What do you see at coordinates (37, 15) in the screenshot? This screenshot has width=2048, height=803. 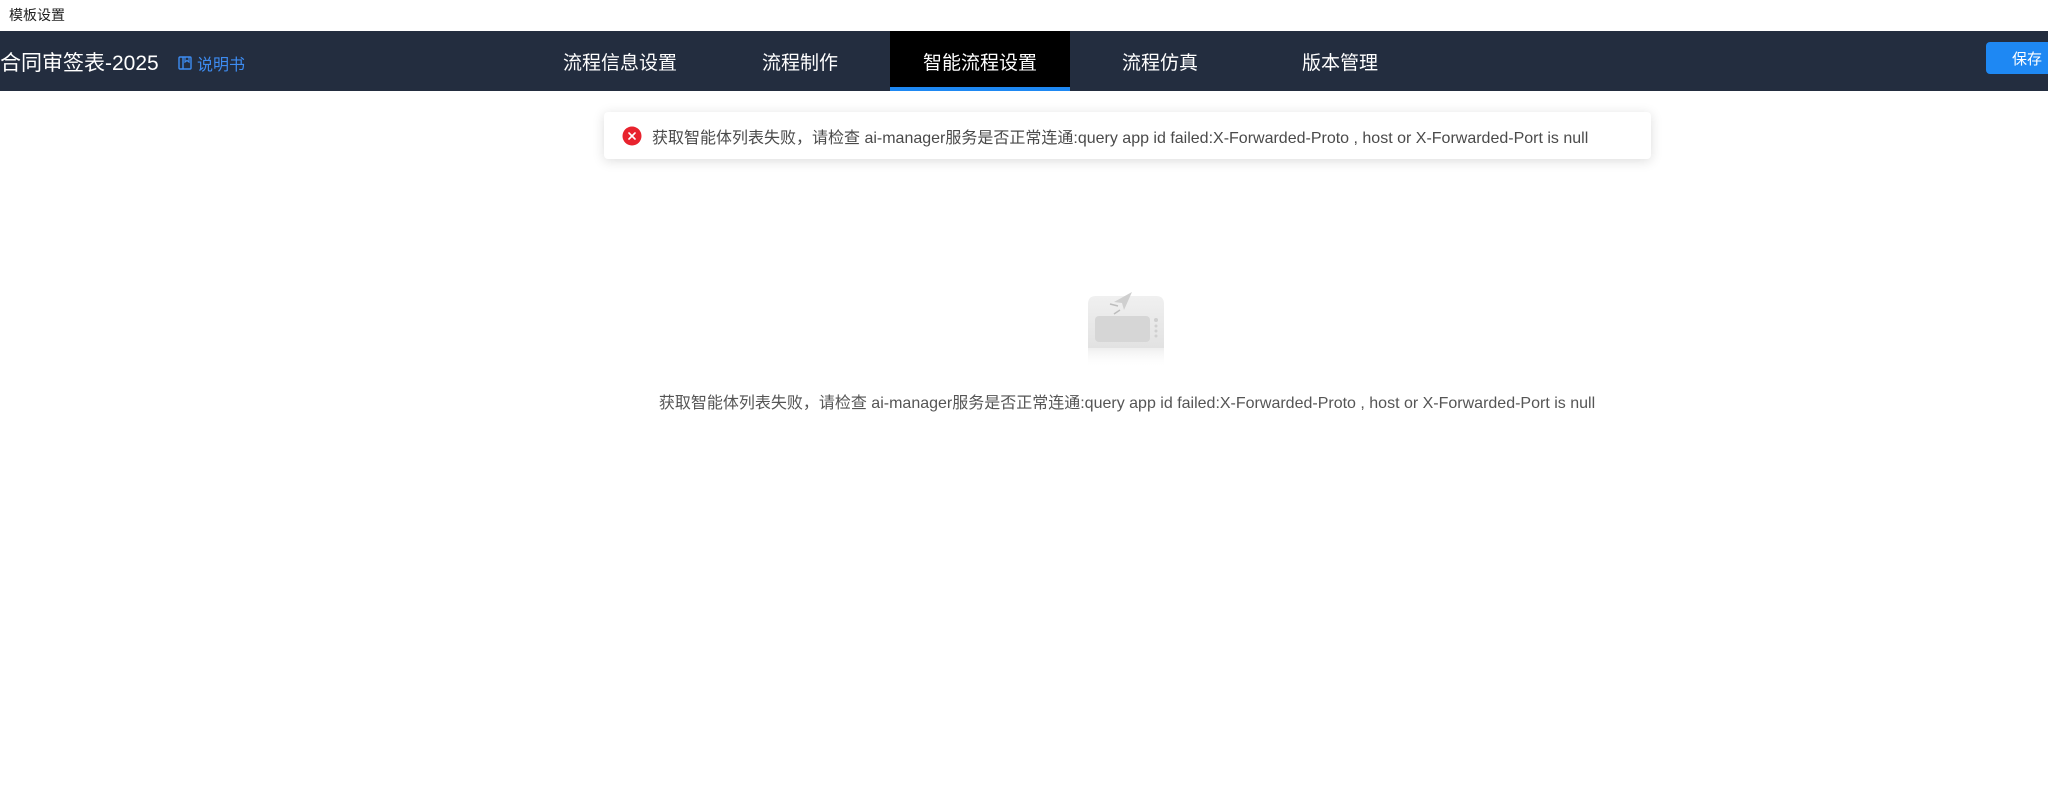 I see `window-title: 模板设置` at bounding box center [37, 15].